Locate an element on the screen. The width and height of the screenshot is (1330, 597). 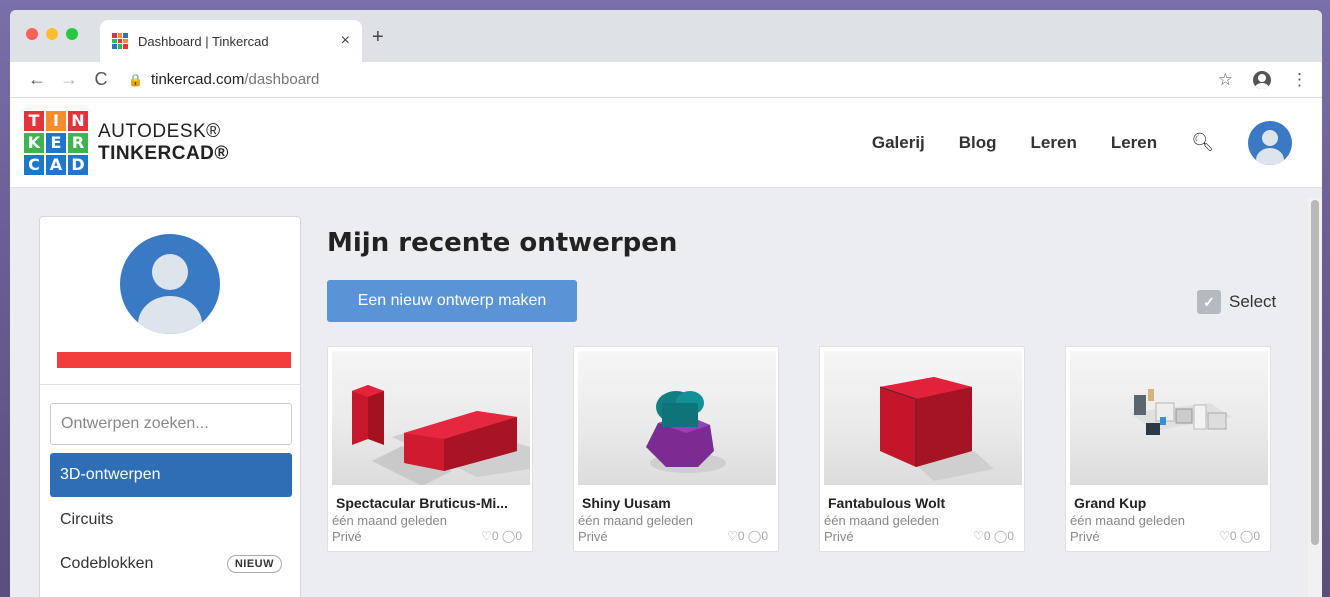
menu-kebab-icon: ⋮ is located at coordinates (1299, 80).